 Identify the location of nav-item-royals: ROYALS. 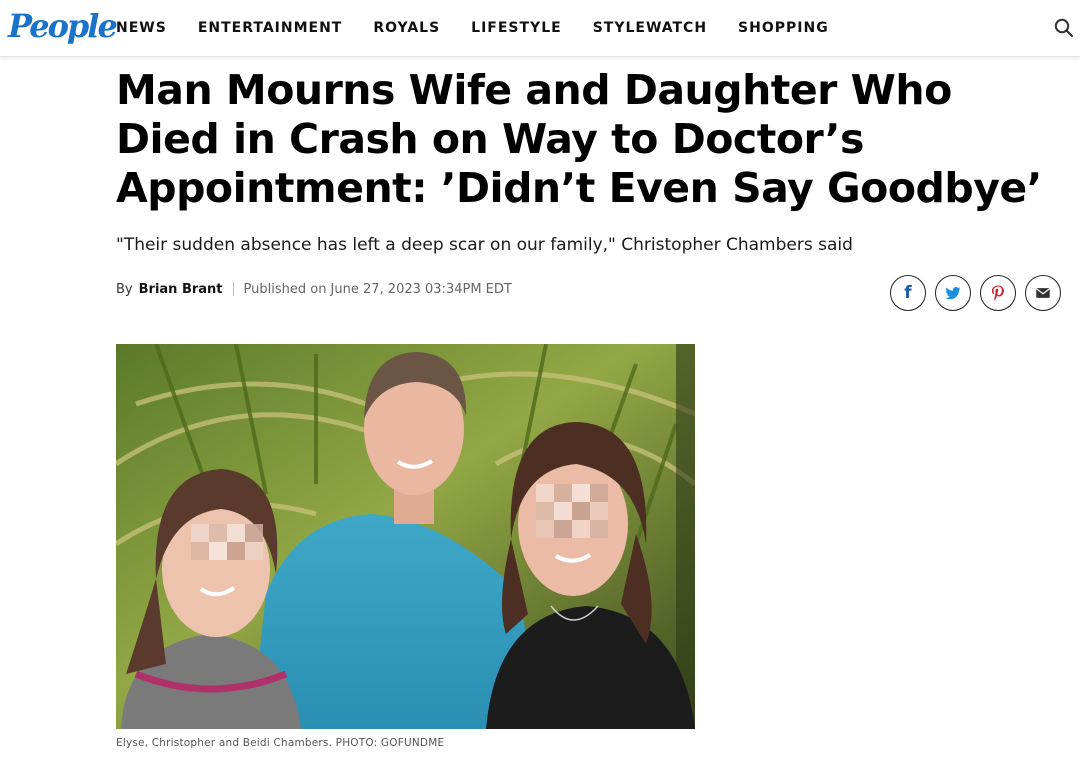
(406, 28).